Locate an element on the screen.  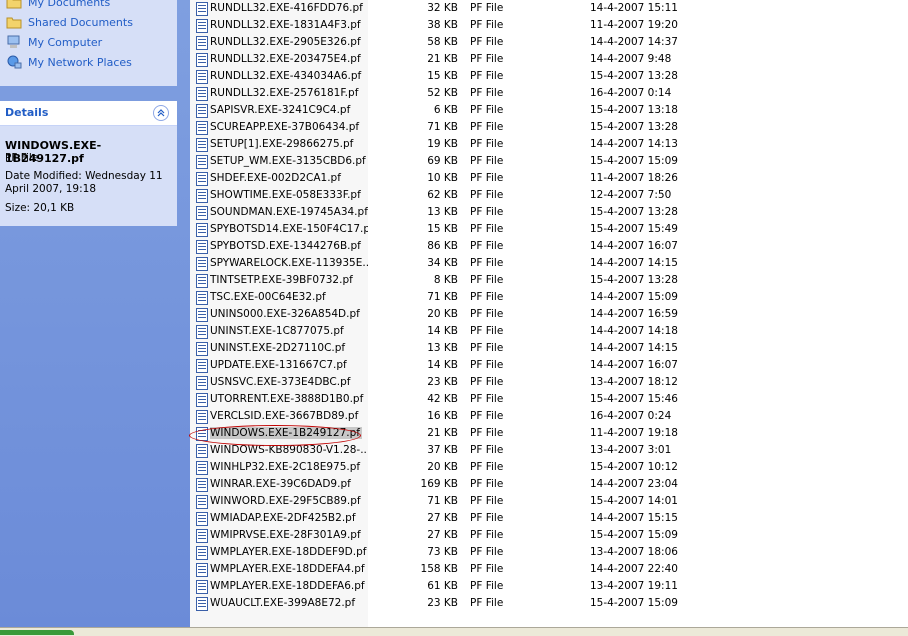
file-date-modified: 15-4-2007 13:28 is located at coordinates (634, 76).